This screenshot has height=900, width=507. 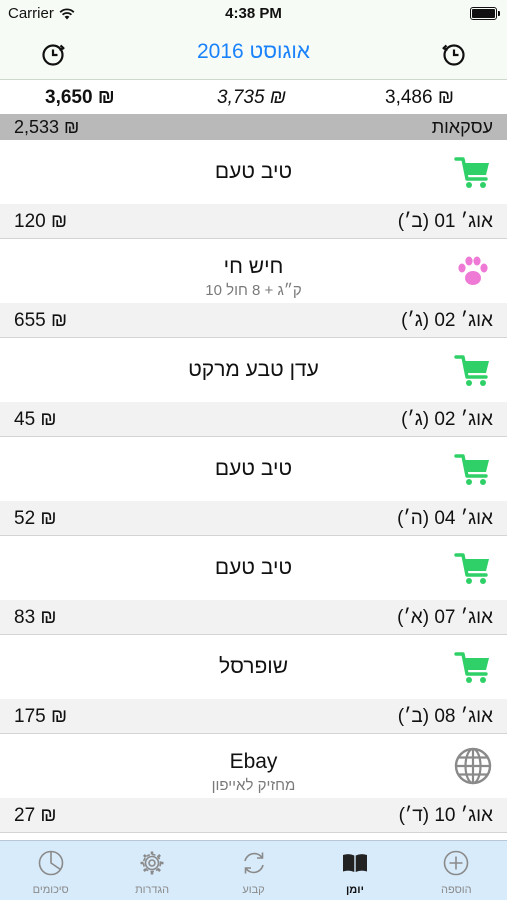 I want to click on tab-label: הוספה, so click(x=456, y=890).